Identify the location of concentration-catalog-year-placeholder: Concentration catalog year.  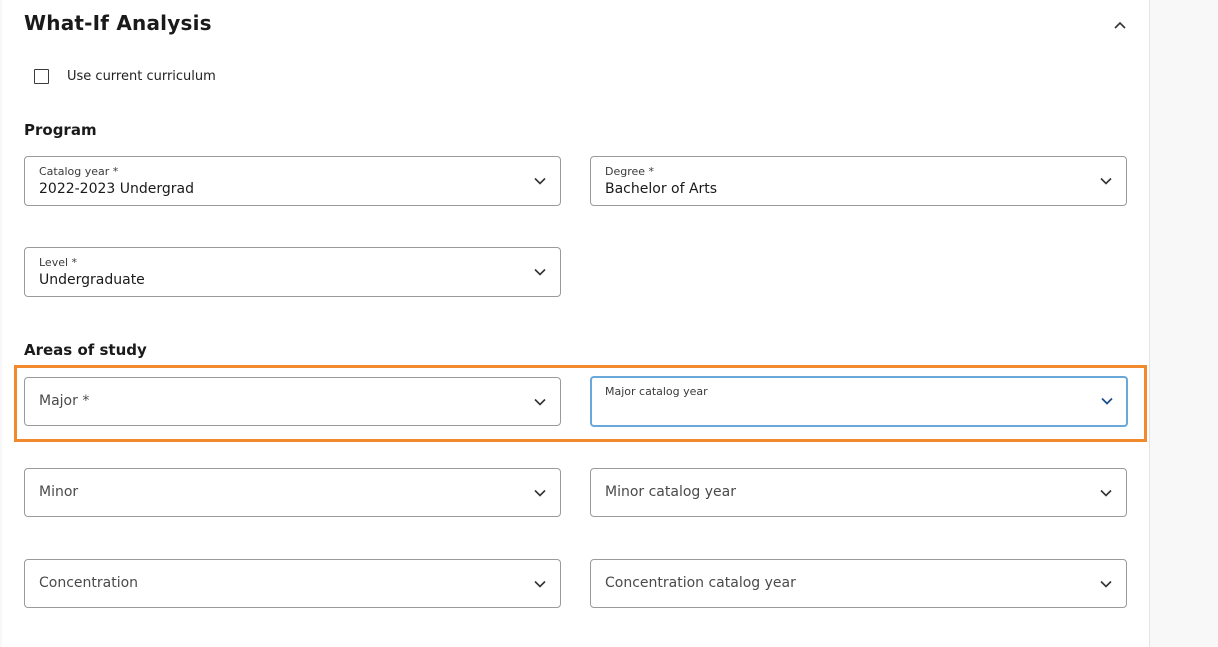
(700, 583).